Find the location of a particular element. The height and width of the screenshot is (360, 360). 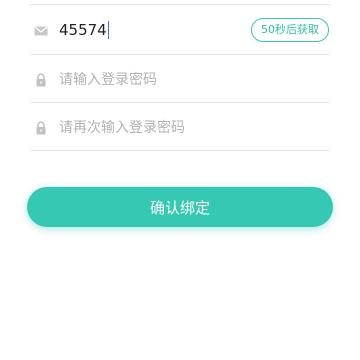

verification-code-value: 45574 is located at coordinates (83, 29).